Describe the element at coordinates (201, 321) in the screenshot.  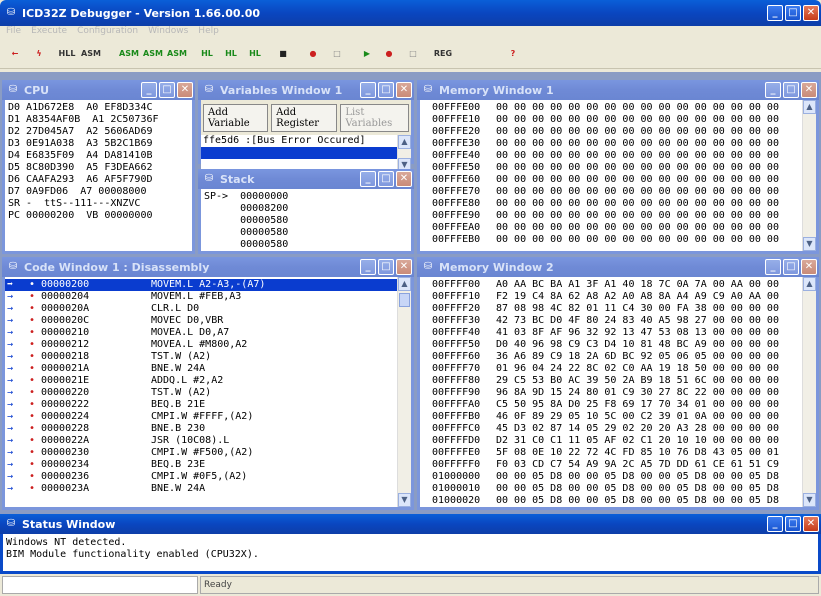
I see `table-row: → • 0000020C MOVEC D0,VBR` at that location.